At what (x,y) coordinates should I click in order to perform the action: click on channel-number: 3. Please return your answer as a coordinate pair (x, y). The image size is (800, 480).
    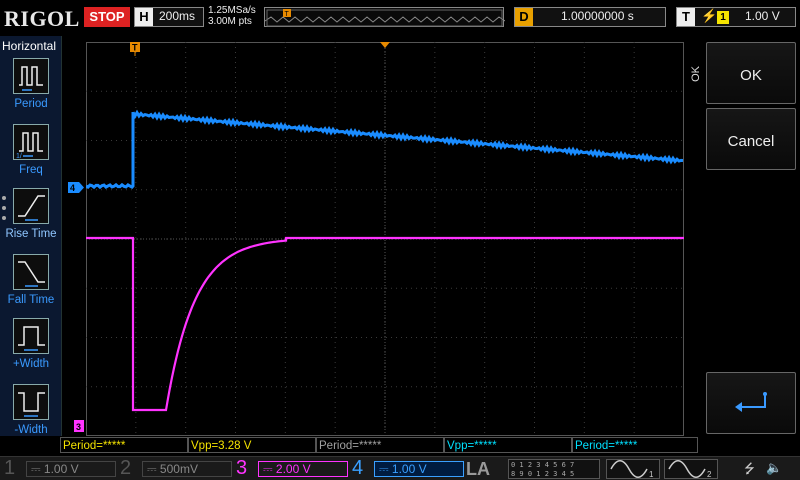
    Looking at the image, I should click on (242, 468).